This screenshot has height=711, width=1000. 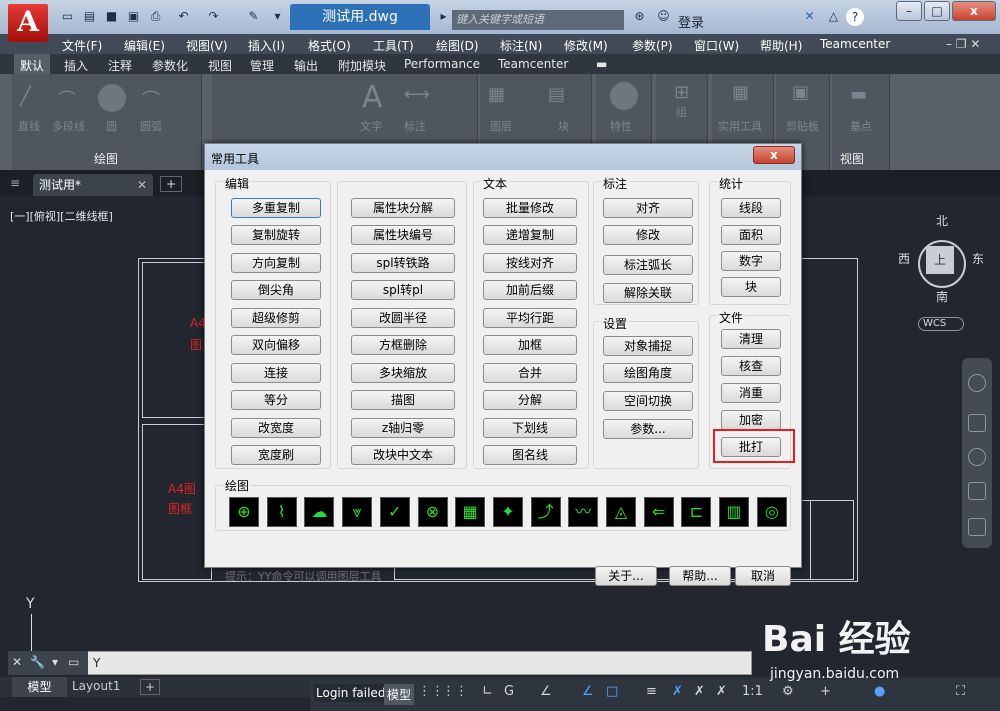 I want to click on stat-block-button: 块, so click(x=751, y=287).